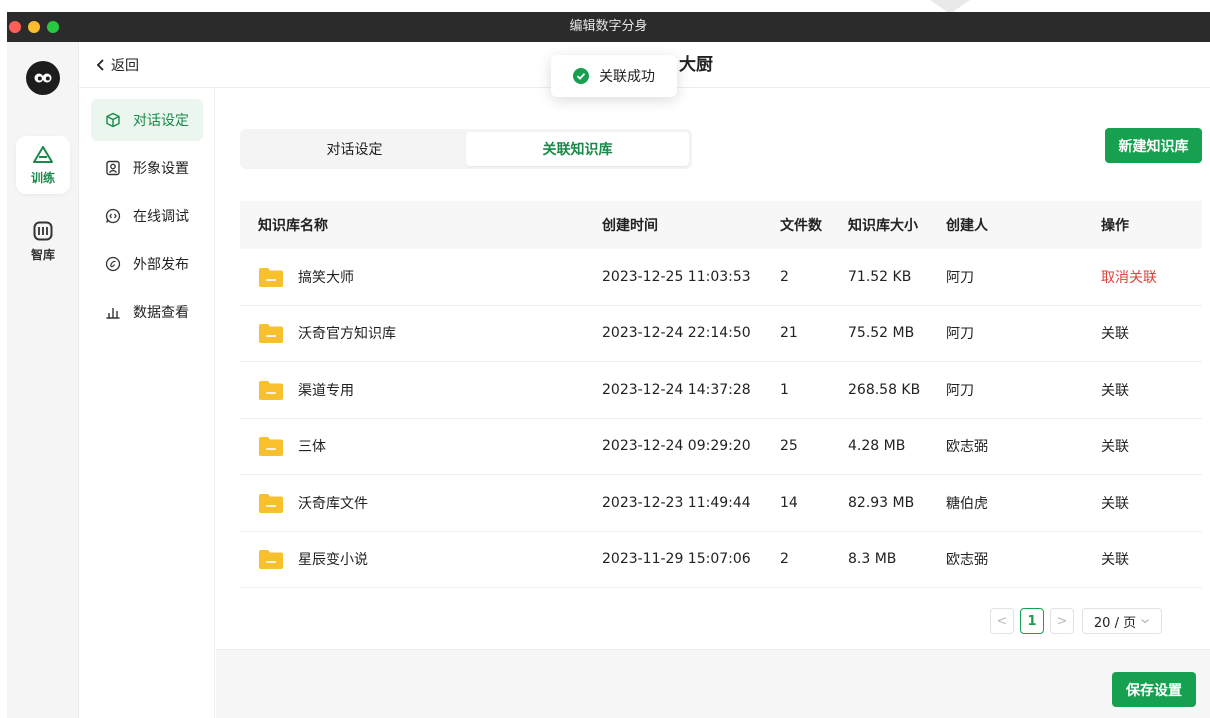 The height and width of the screenshot is (718, 1210). Describe the element at coordinates (43, 230) in the screenshot. I see `book-icon` at that location.